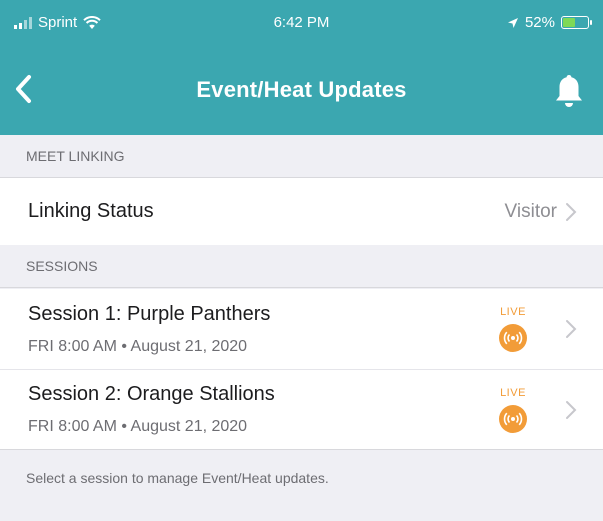 This screenshot has height=521, width=603. I want to click on status-left: Sprint, so click(114, 22).